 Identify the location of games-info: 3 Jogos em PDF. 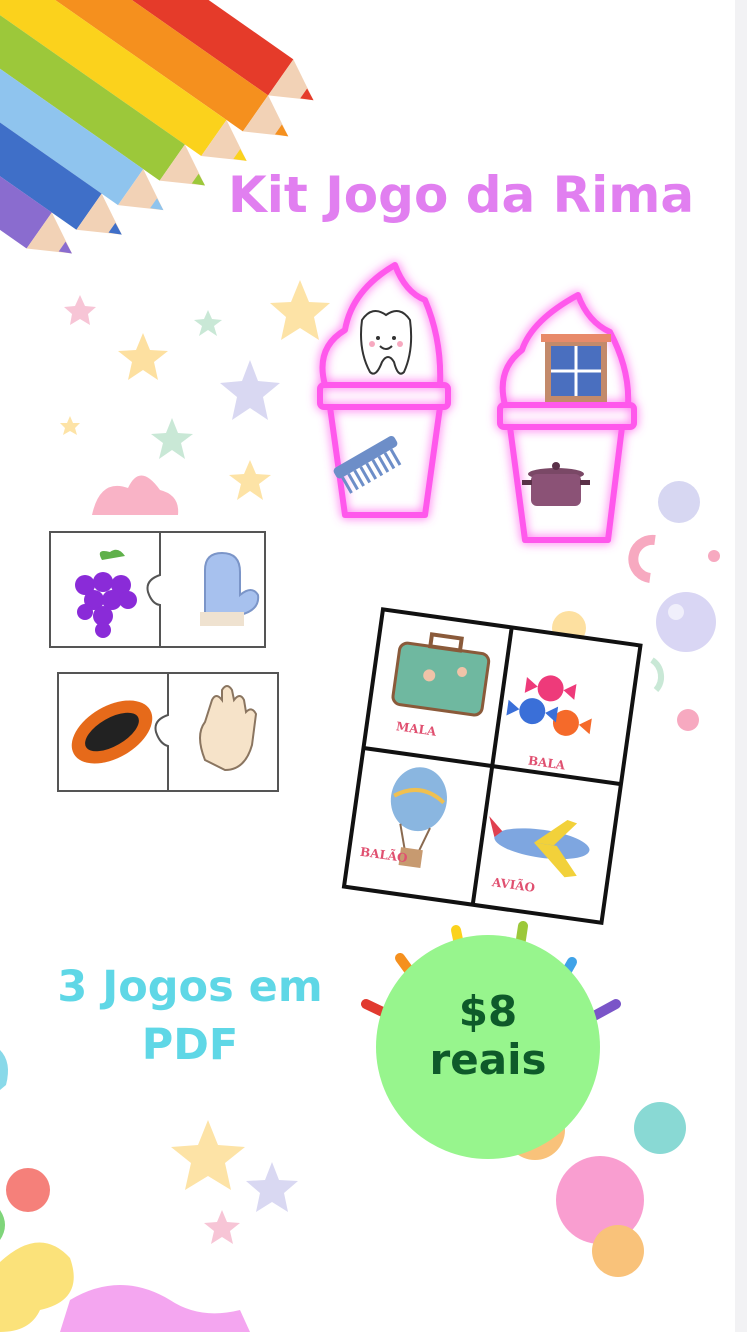
(190, 1016).